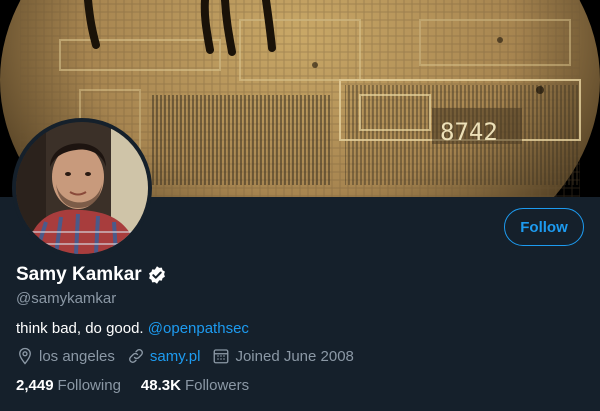 Image resolution: width=600 pixels, height=411 pixels. What do you see at coordinates (198, 328) in the screenshot?
I see `bio-mention-link: @openpathsec` at bounding box center [198, 328].